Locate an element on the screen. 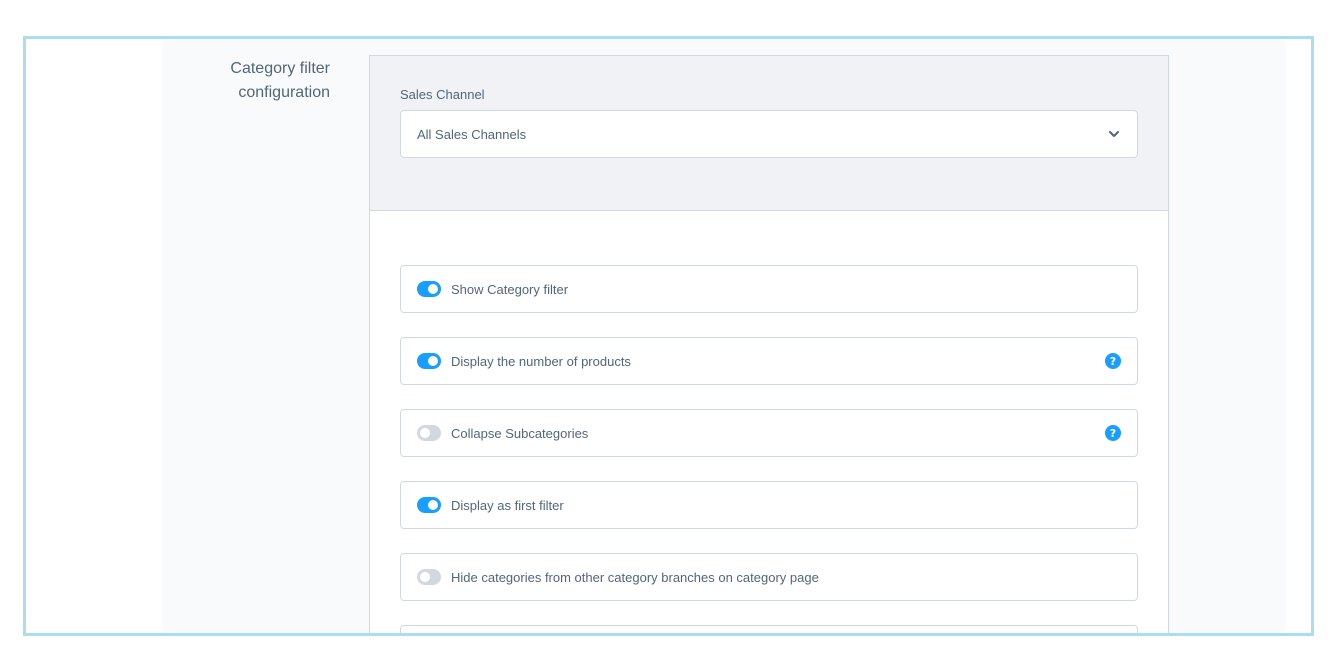  sales-channel-value: All Sales Channels is located at coordinates (472, 134).